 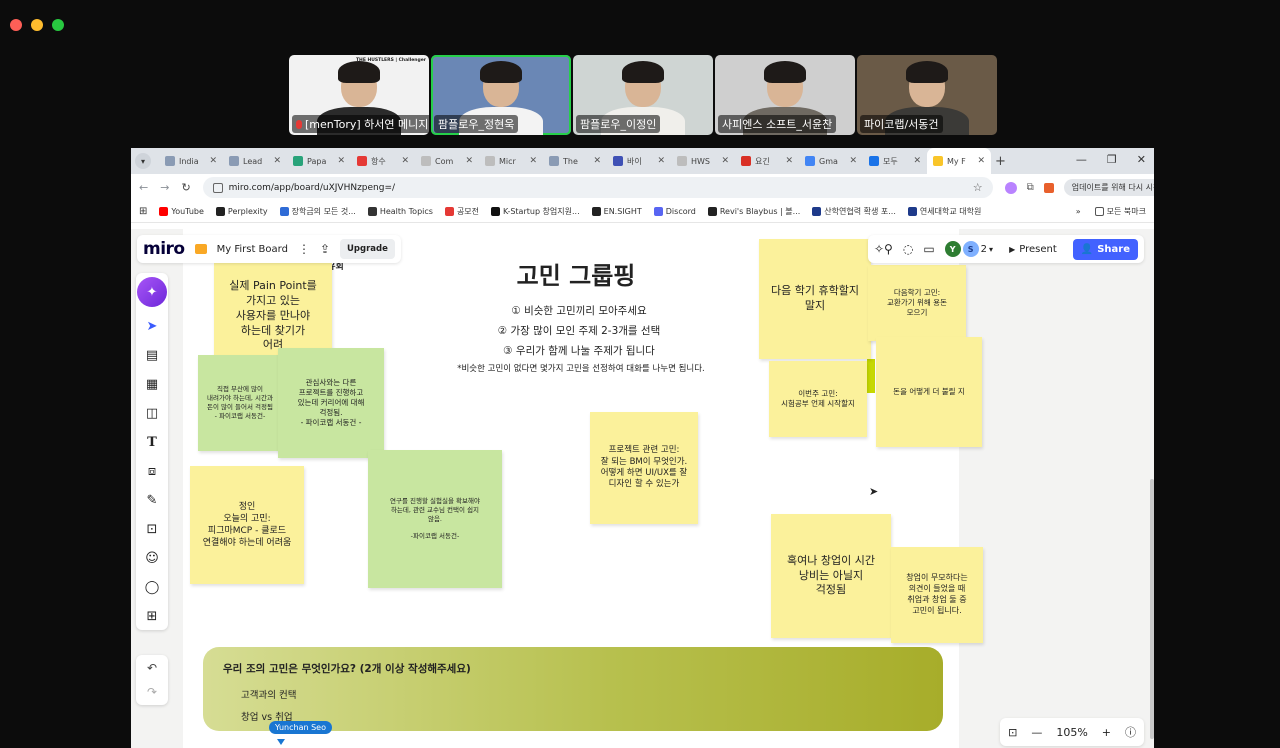 I want to click on vertical-scrollbar, so click(x=1152, y=609).